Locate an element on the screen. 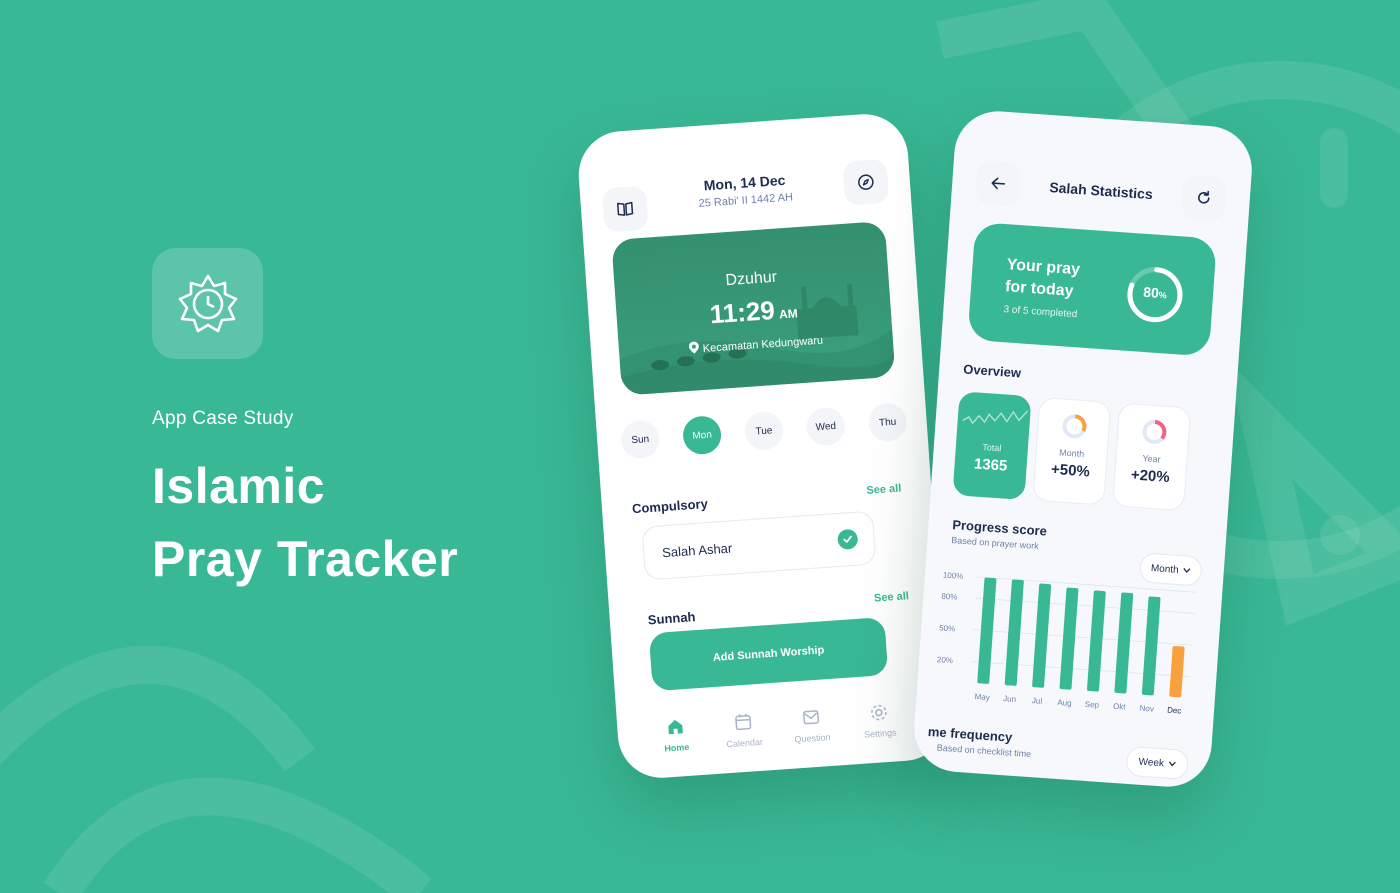 This screenshot has width=1400, height=893. progress-chart: 100% 80% 50% 20% May Jun Jul Aug Sep Okt Nov Dec is located at coordinates (1067, 643).